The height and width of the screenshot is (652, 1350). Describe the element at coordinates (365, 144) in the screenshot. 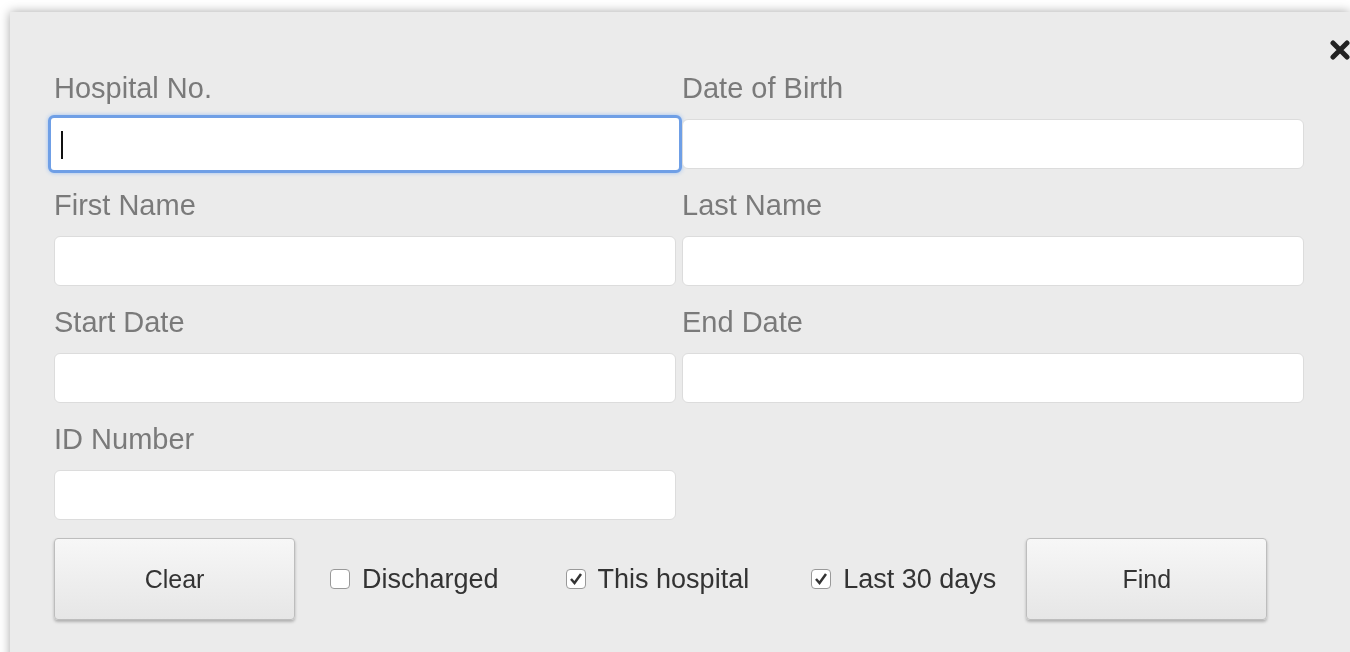

I see `input-field` at that location.